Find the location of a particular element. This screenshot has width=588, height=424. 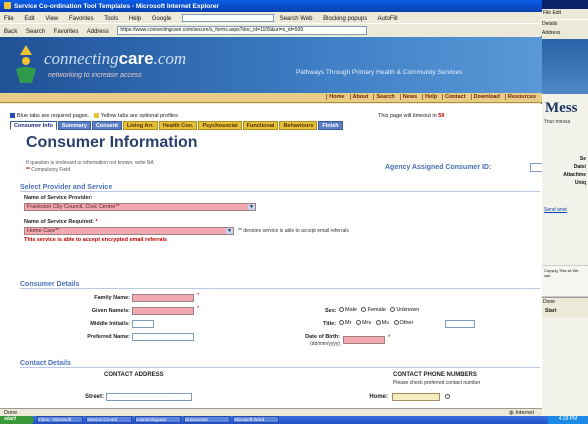

nav-search: Search is located at coordinates (385, 97).